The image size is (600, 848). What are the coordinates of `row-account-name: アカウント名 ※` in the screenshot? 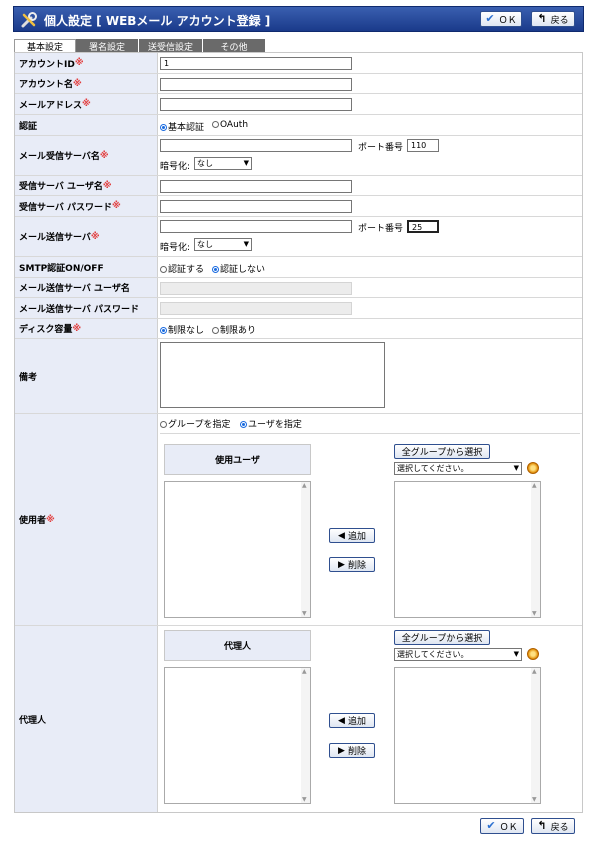 It's located at (298, 84).